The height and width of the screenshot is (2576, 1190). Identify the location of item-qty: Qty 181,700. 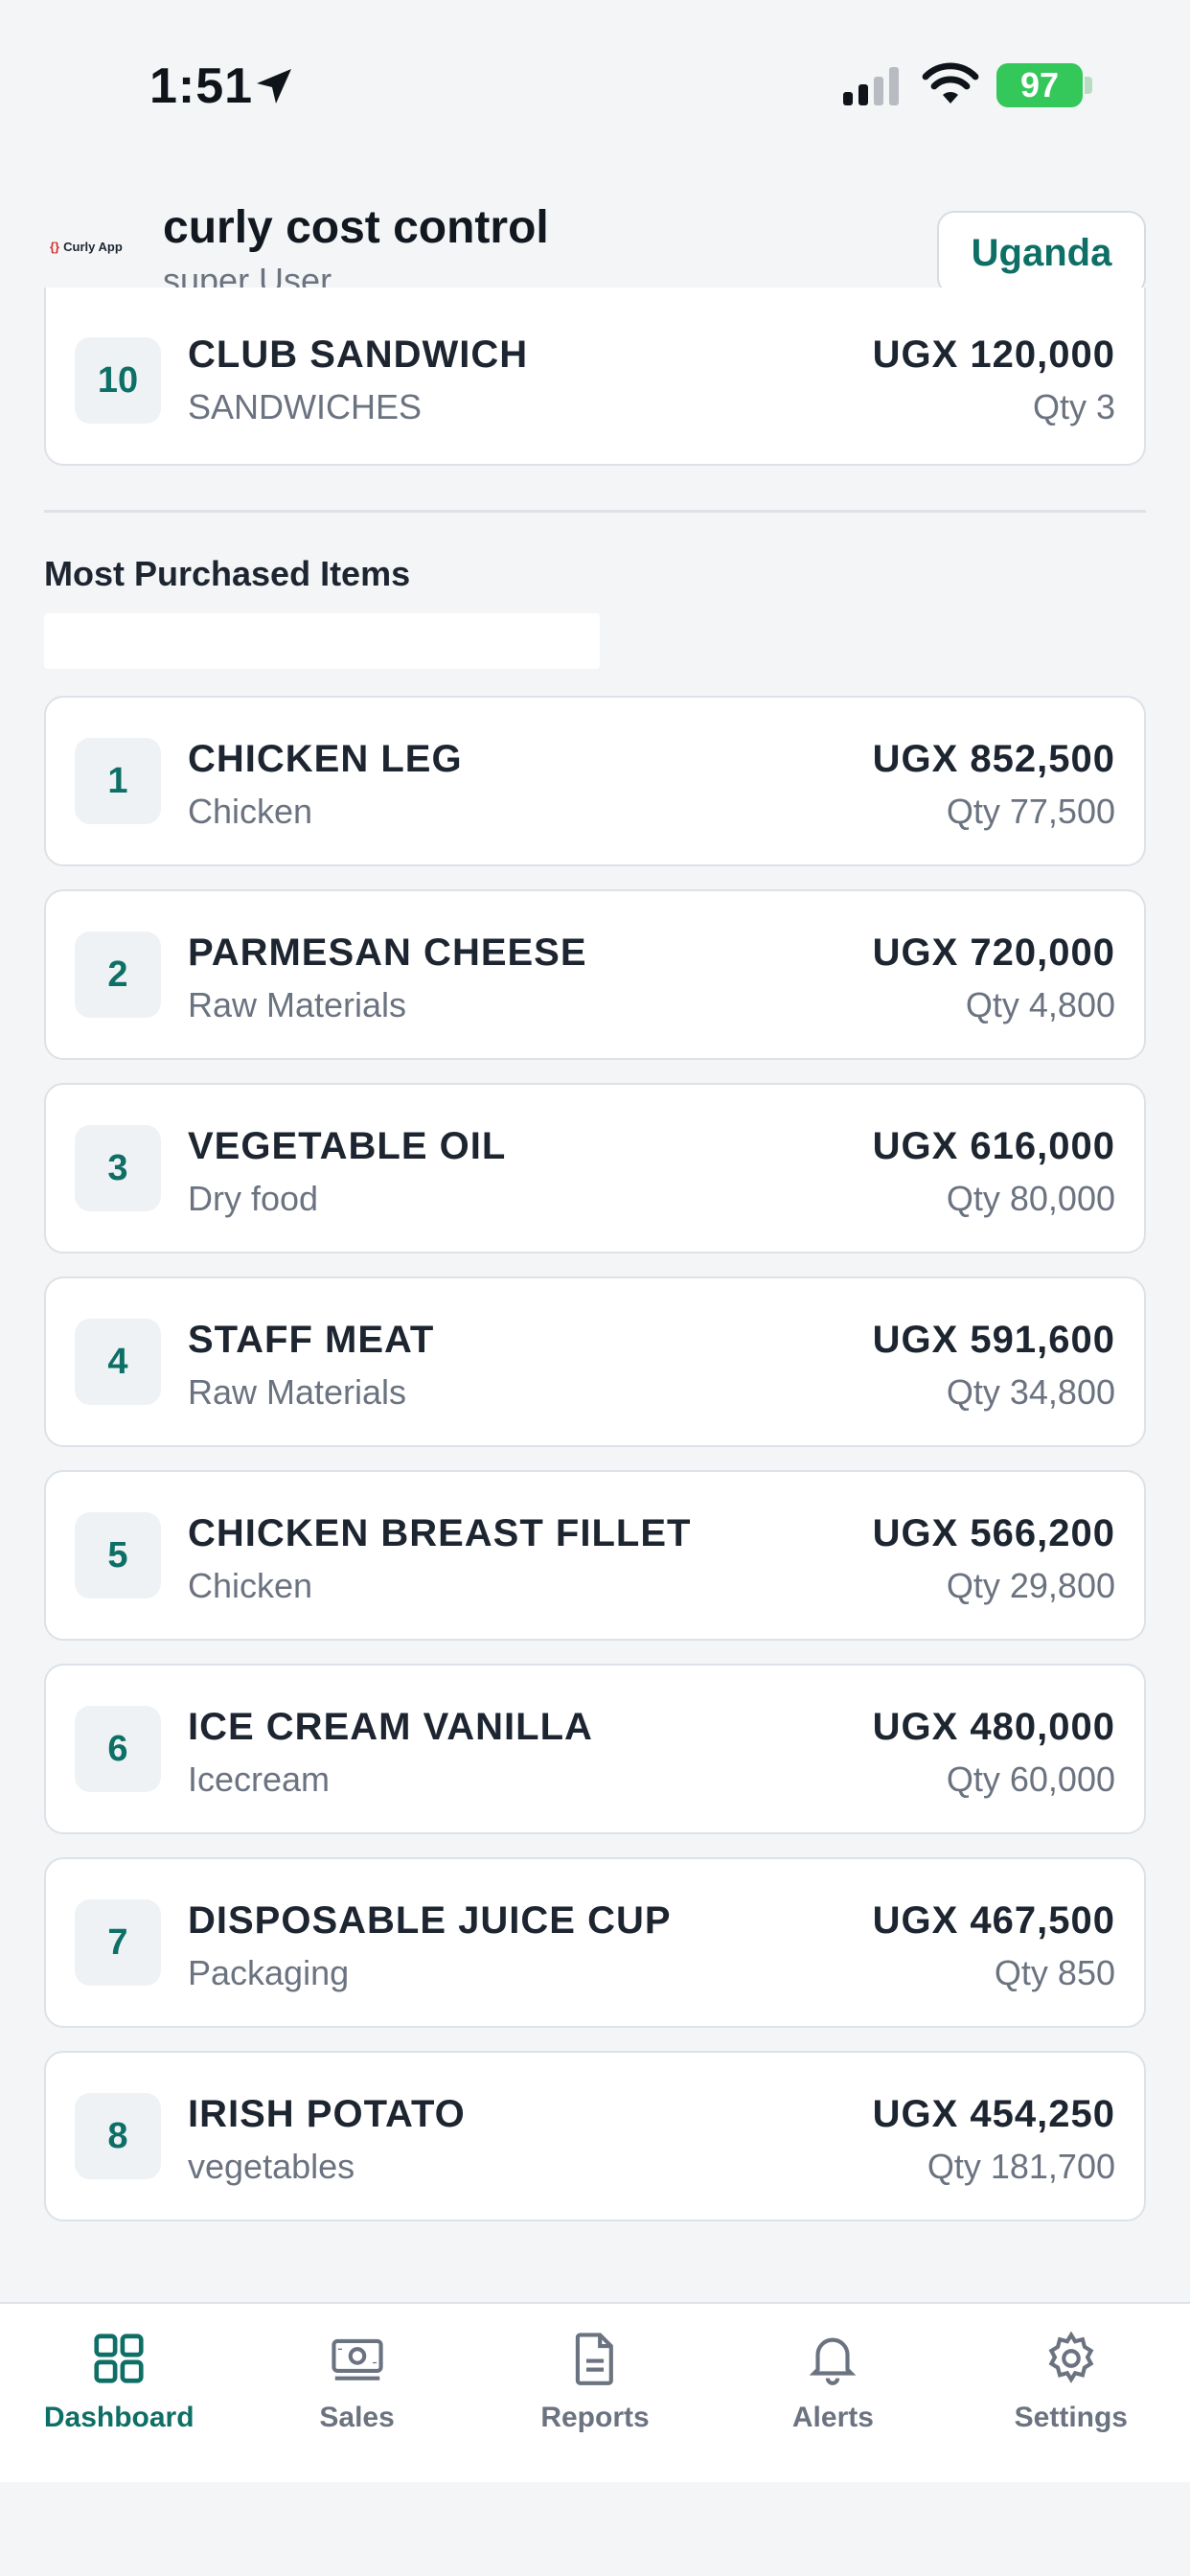
(1021, 2166).